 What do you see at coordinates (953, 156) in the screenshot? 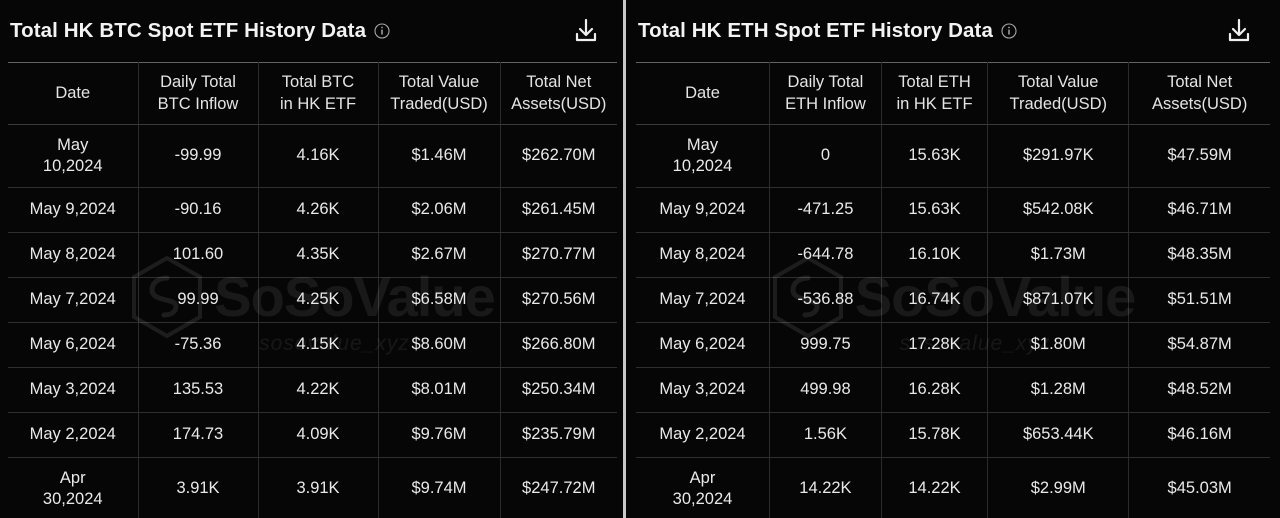
I see `table-row: May 10,2024 0 15.63K $291.97K $47.59M` at bounding box center [953, 156].